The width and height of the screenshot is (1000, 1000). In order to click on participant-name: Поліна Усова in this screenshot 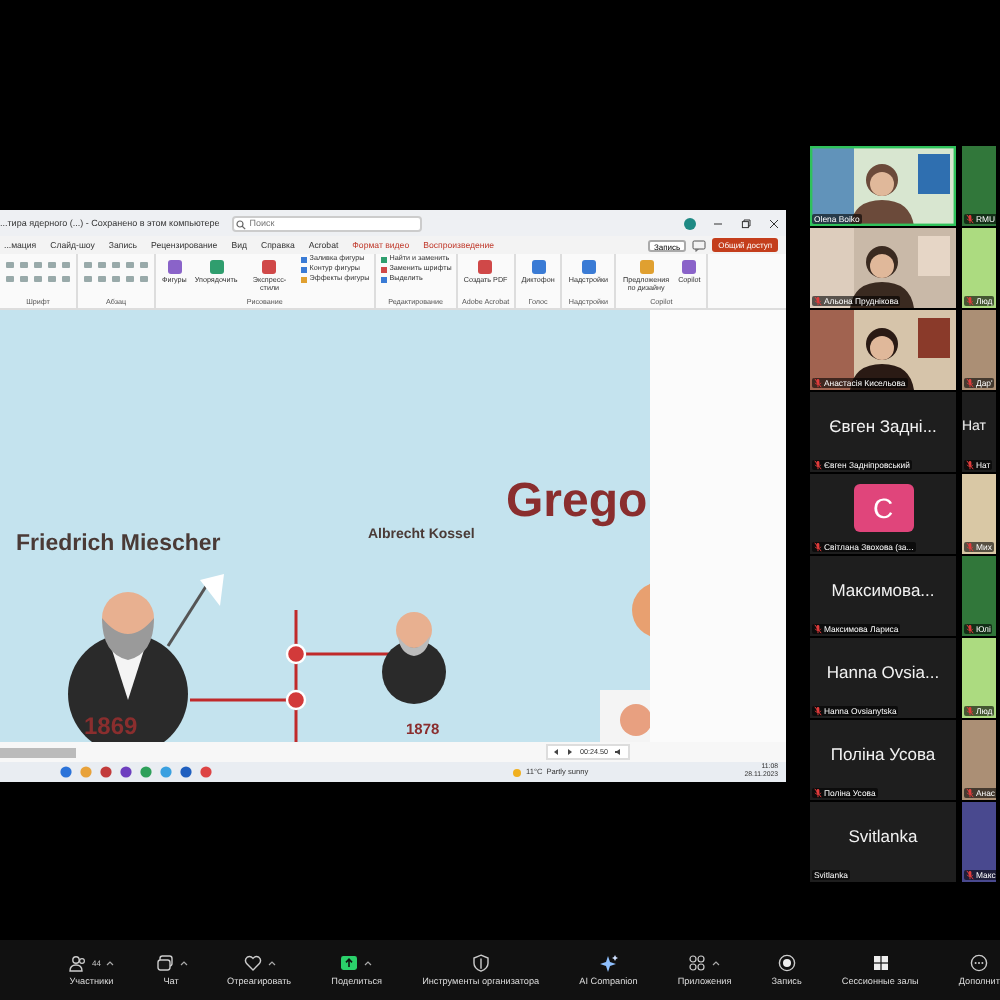, I will do `click(883, 754)`.